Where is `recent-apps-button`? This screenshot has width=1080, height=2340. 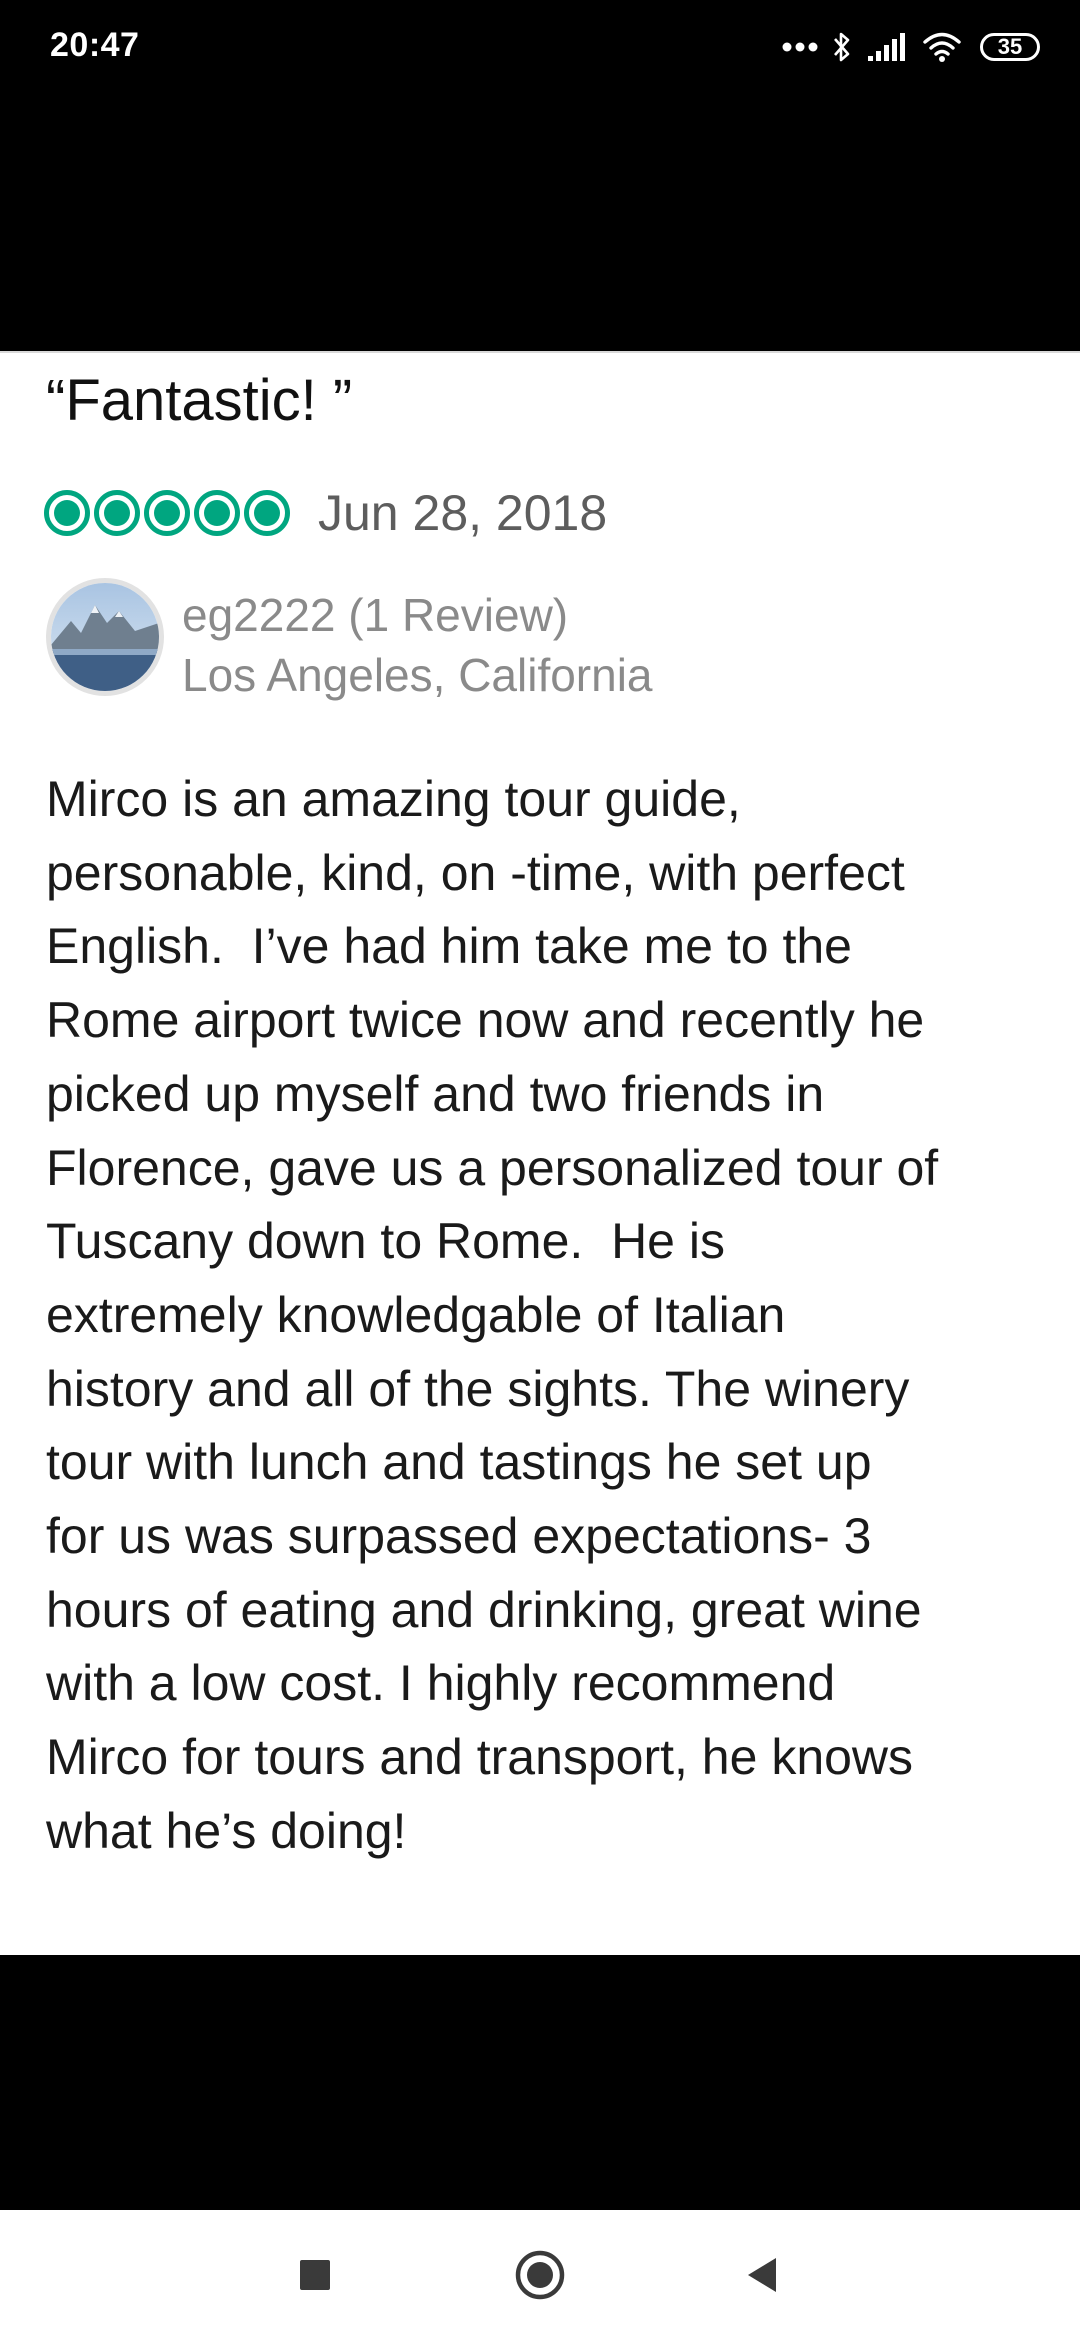
recent-apps-button is located at coordinates (315, 2275).